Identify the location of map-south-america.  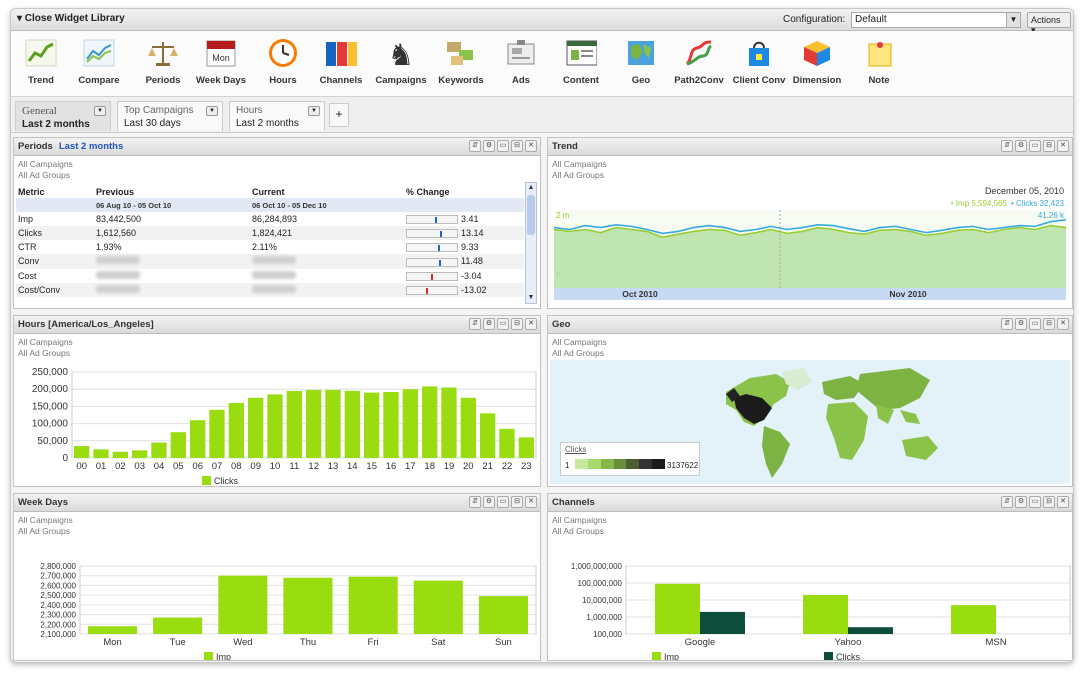
(776, 452).